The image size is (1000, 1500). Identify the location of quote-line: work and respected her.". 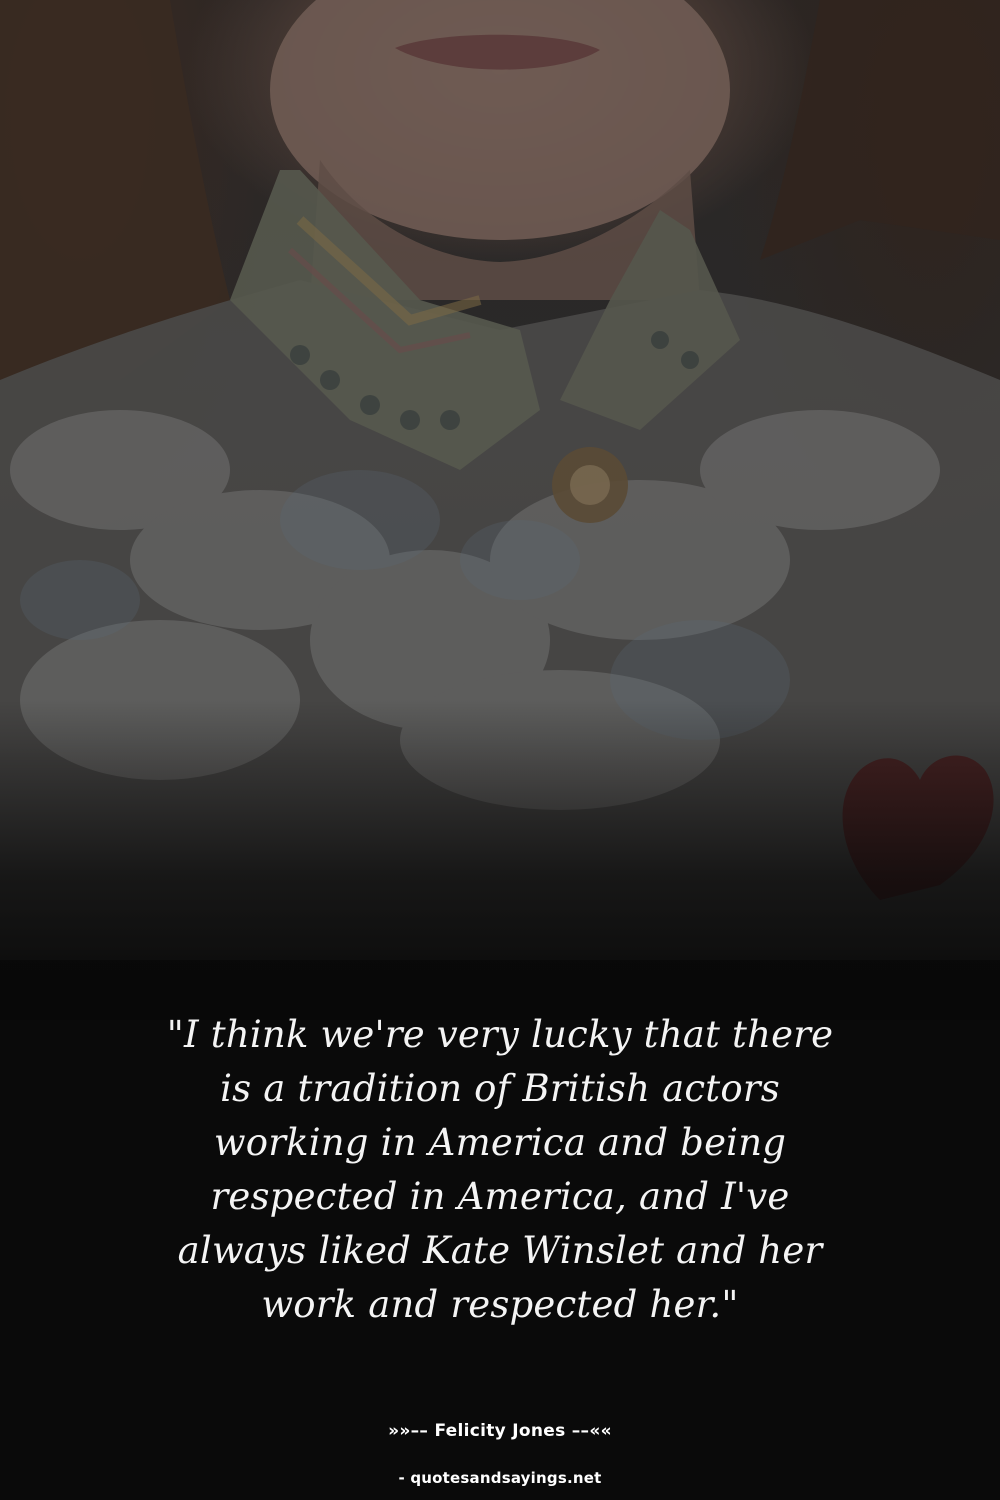
(500, 1304).